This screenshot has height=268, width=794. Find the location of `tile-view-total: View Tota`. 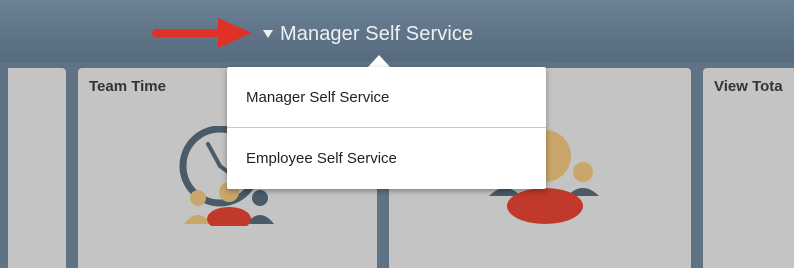

tile-view-total: View Tota is located at coordinates (748, 168).